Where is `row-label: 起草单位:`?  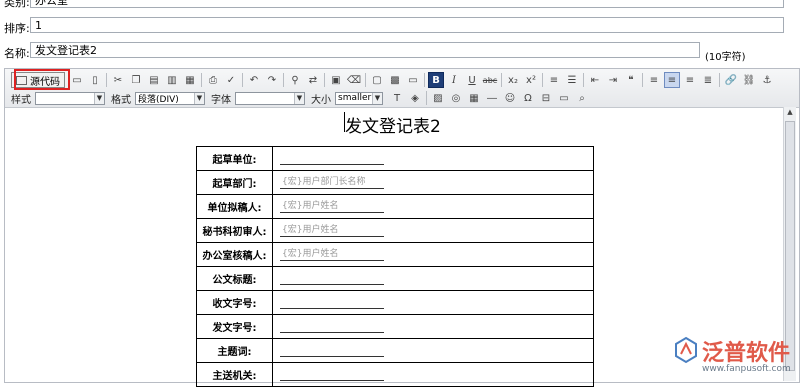
row-label: 起草单位: is located at coordinates (234, 158).